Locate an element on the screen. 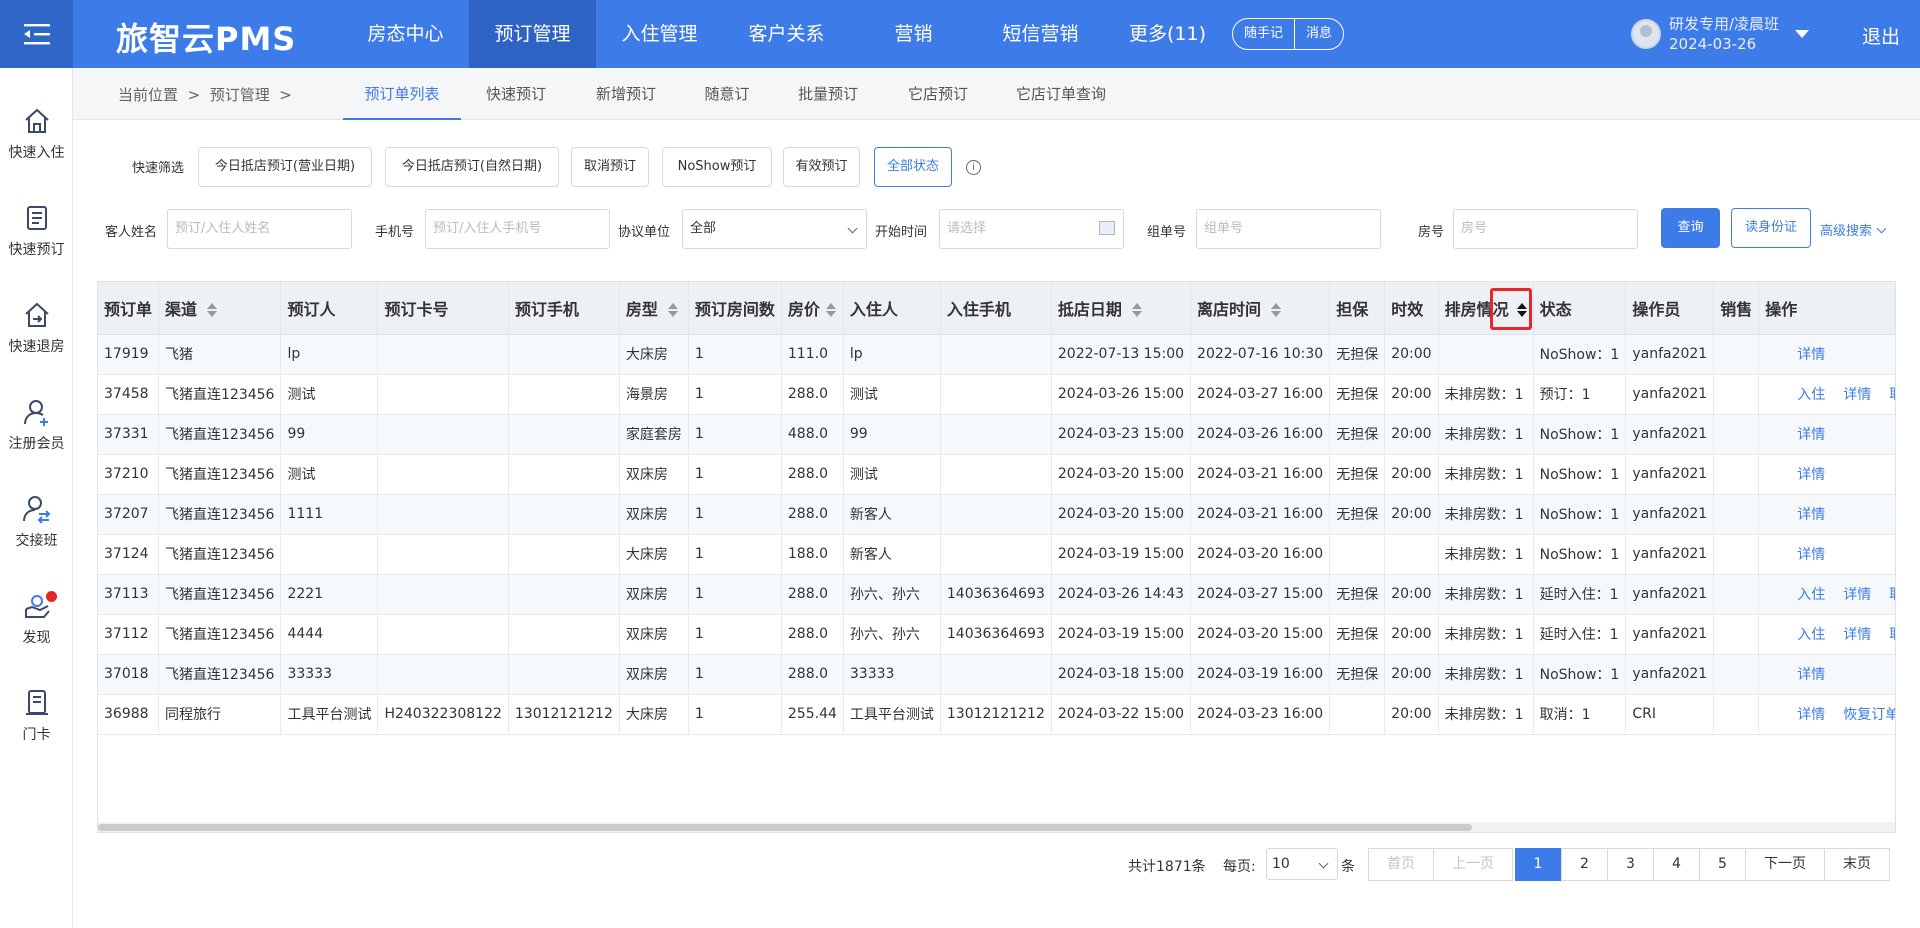 Image resolution: width=1920 pixels, height=928 pixels. nav-more: 更多(11) is located at coordinates (1167, 34).